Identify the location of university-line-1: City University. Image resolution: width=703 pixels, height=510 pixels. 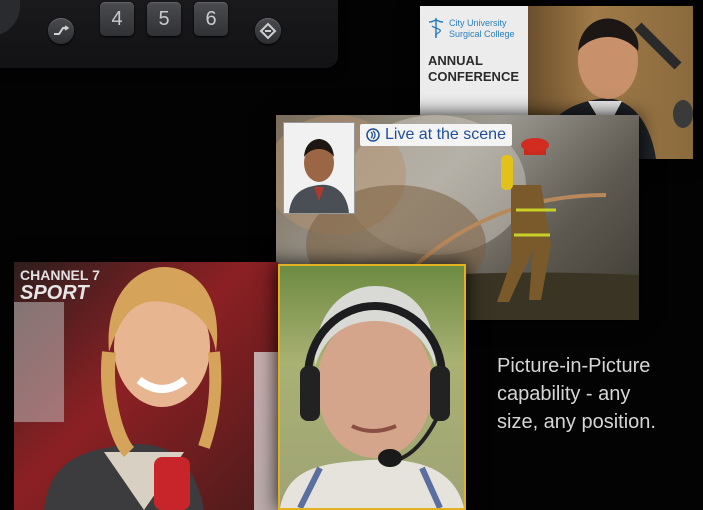
(478, 23).